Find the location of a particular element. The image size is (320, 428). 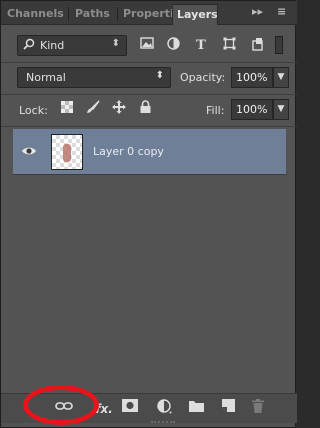

blend-mode-value: Normal is located at coordinates (46, 77).